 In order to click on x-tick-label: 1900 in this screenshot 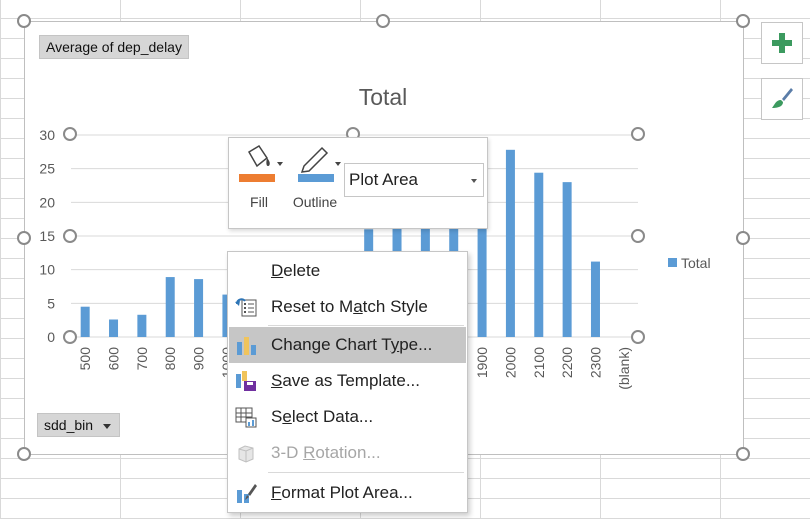, I will do `click(482, 362)`.